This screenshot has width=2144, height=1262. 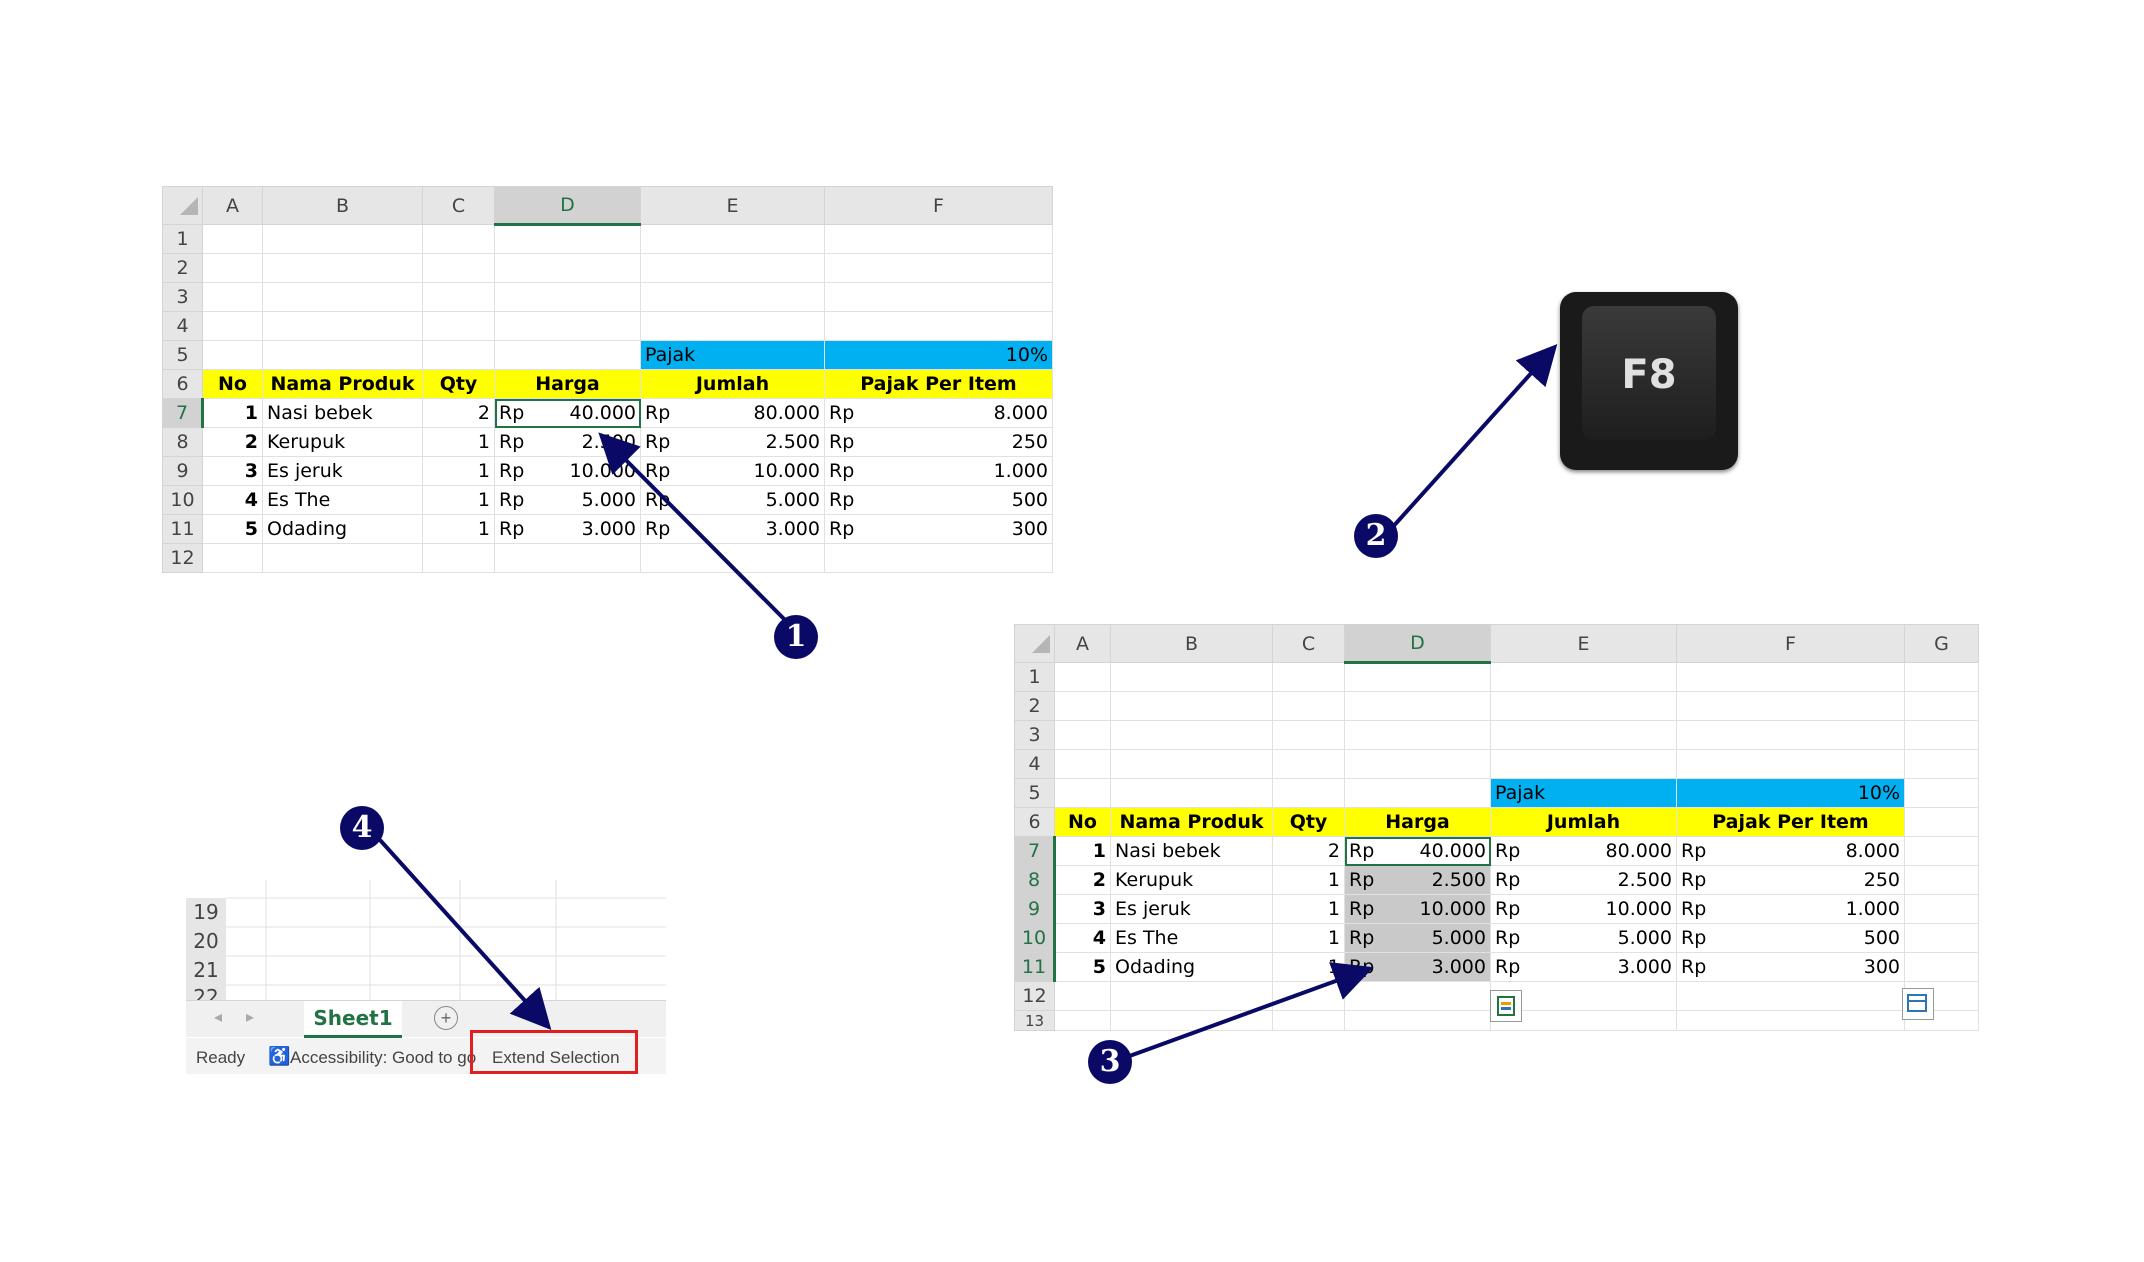 What do you see at coordinates (1110, 1062) in the screenshot?
I see `step-badge-3: 3` at bounding box center [1110, 1062].